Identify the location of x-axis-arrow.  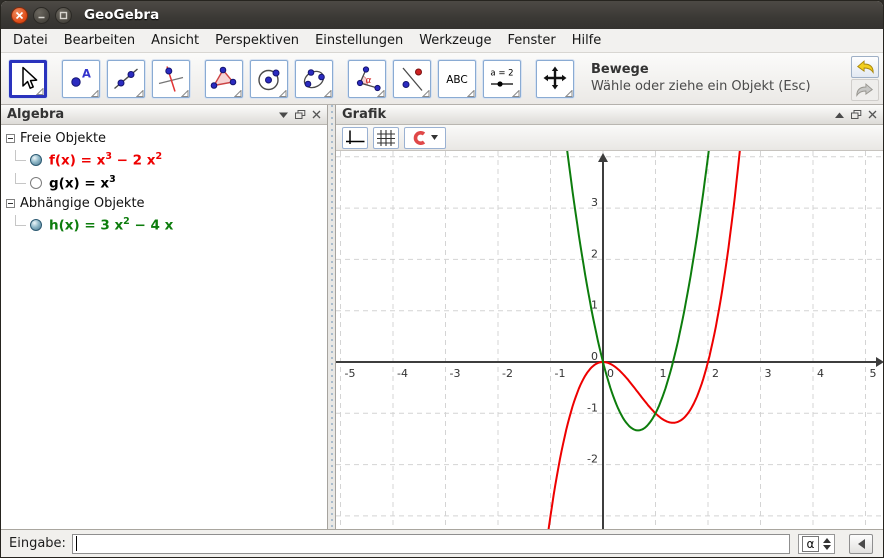
(879, 362).